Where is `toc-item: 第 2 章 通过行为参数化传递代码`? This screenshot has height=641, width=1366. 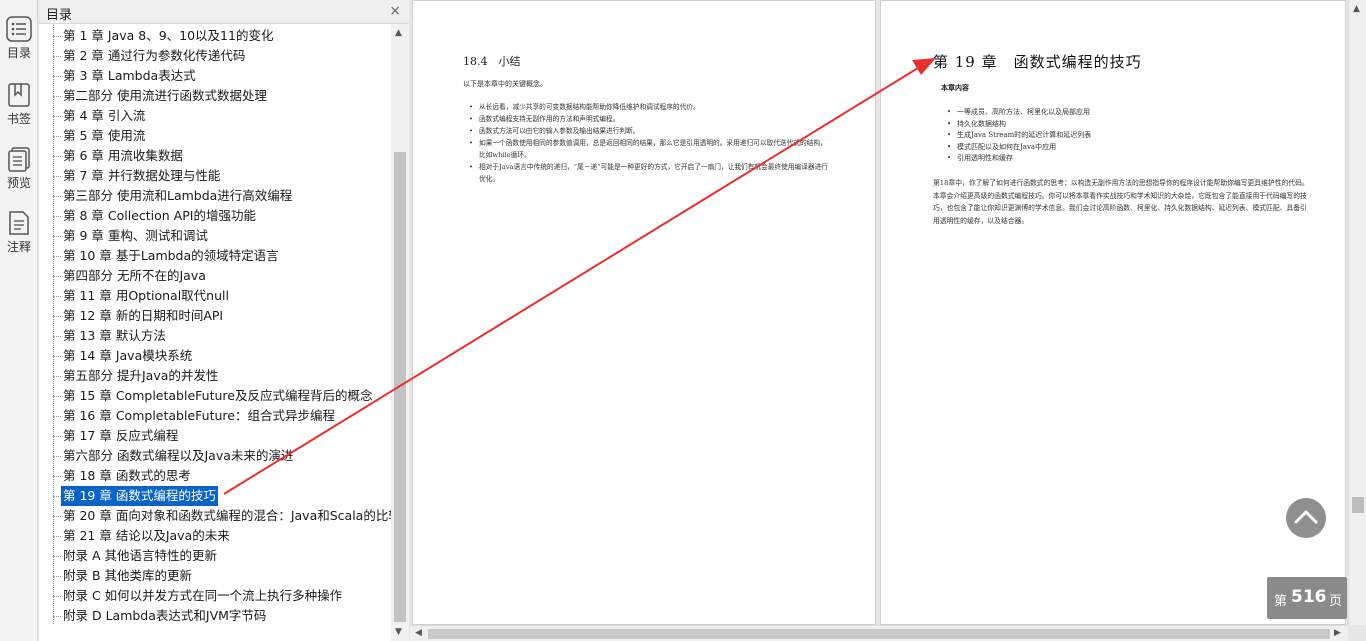 toc-item: 第 2 章 通过行为参数化传递代码 is located at coordinates (154, 56).